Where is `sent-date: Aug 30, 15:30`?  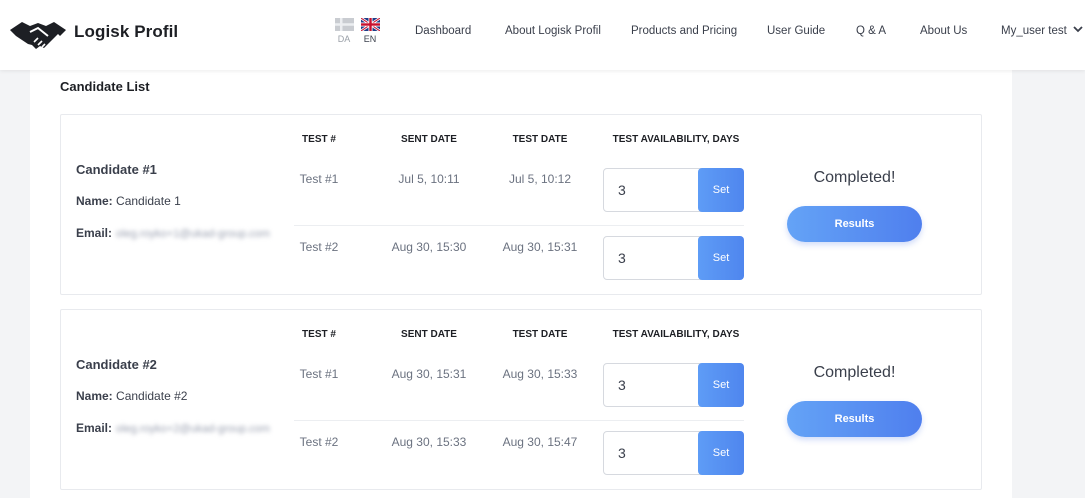 sent-date: Aug 30, 15:30 is located at coordinates (429, 247).